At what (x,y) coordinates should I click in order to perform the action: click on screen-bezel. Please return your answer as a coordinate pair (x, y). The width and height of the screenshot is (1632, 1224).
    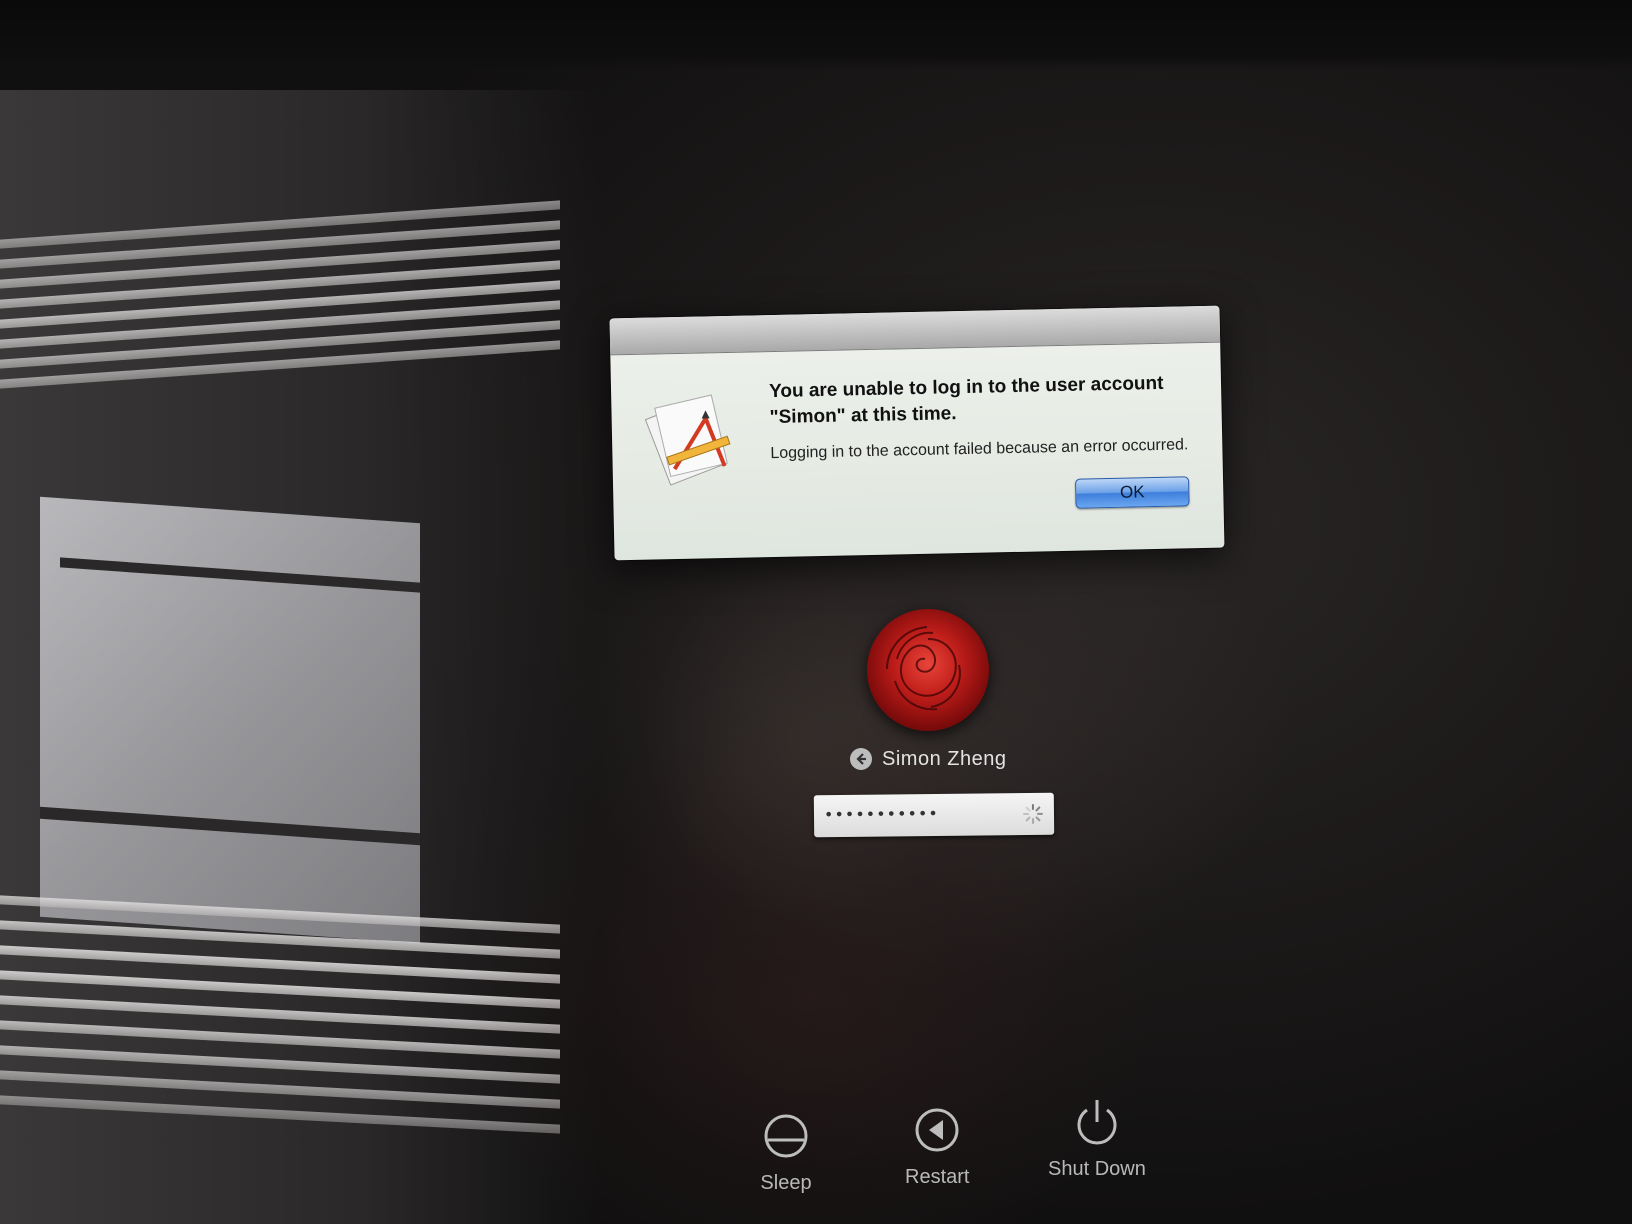
    Looking at the image, I should click on (816, 35).